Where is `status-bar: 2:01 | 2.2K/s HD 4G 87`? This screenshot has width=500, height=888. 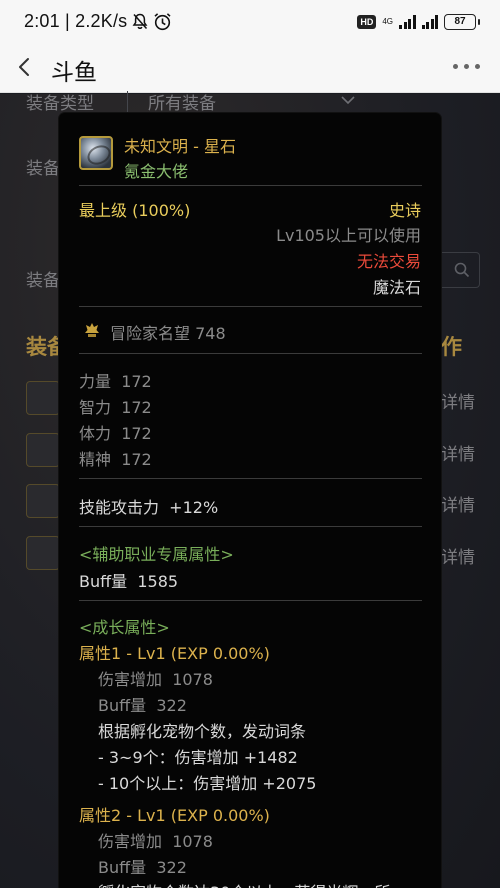 status-bar: 2:01 | 2.2K/s HD 4G 87 is located at coordinates (250, 22).